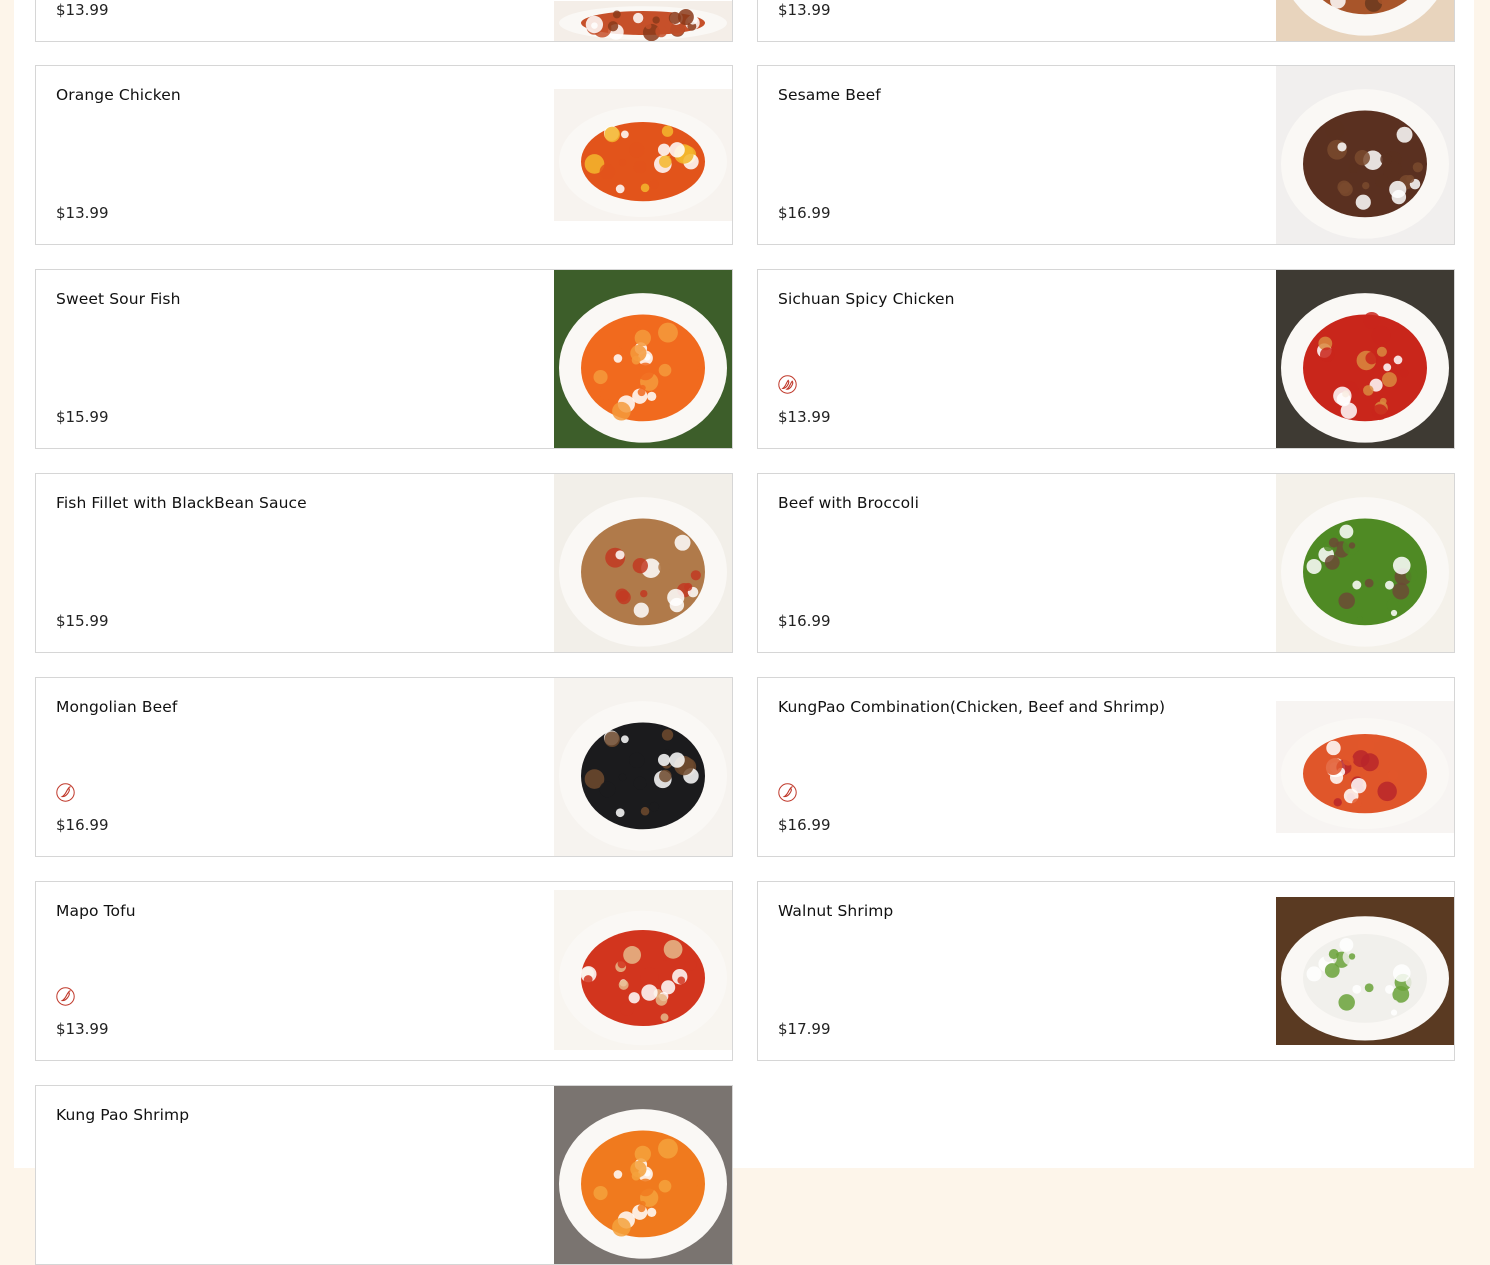 This screenshot has width=1490, height=1265. I want to click on sesame-beef-photo, so click(1365, 155).